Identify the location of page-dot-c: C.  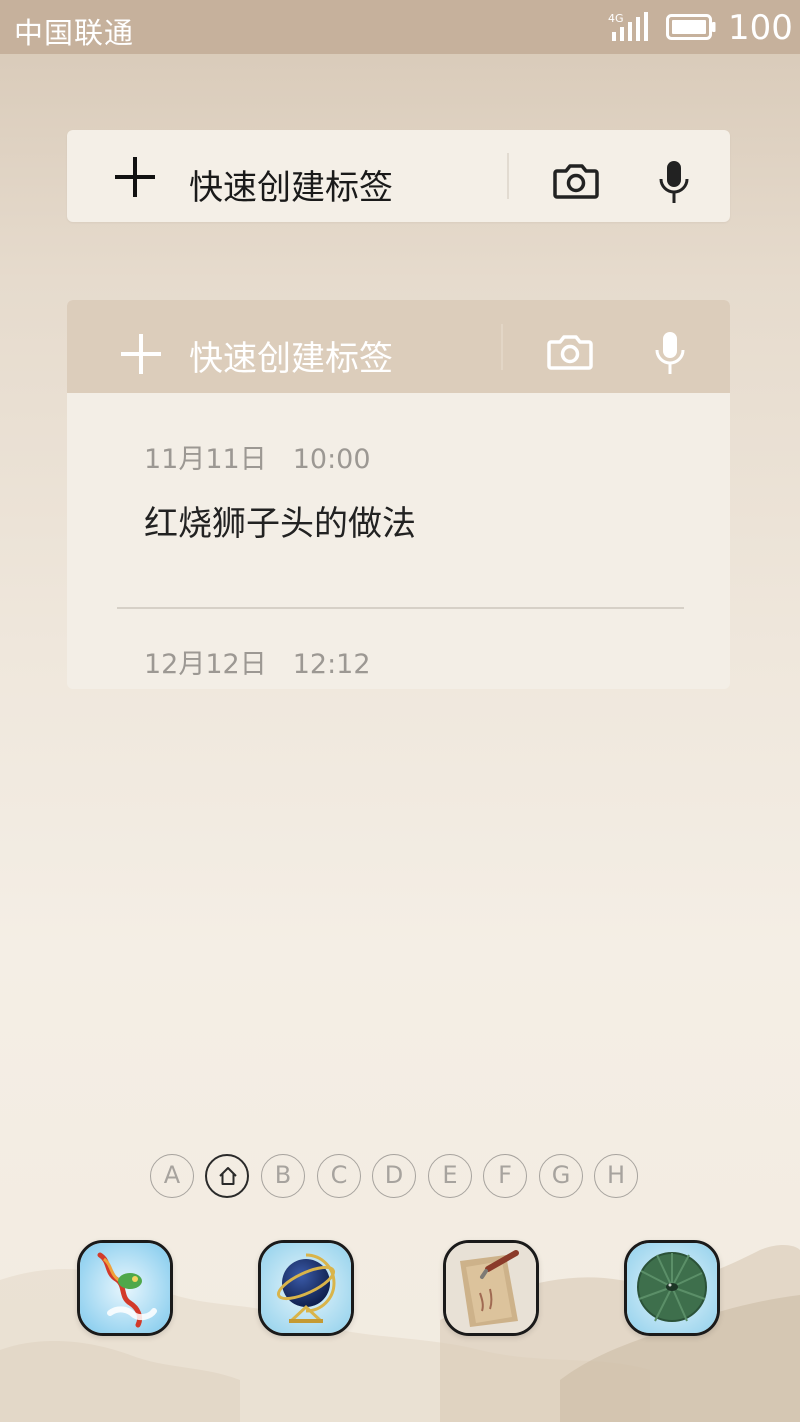
(339, 1176).